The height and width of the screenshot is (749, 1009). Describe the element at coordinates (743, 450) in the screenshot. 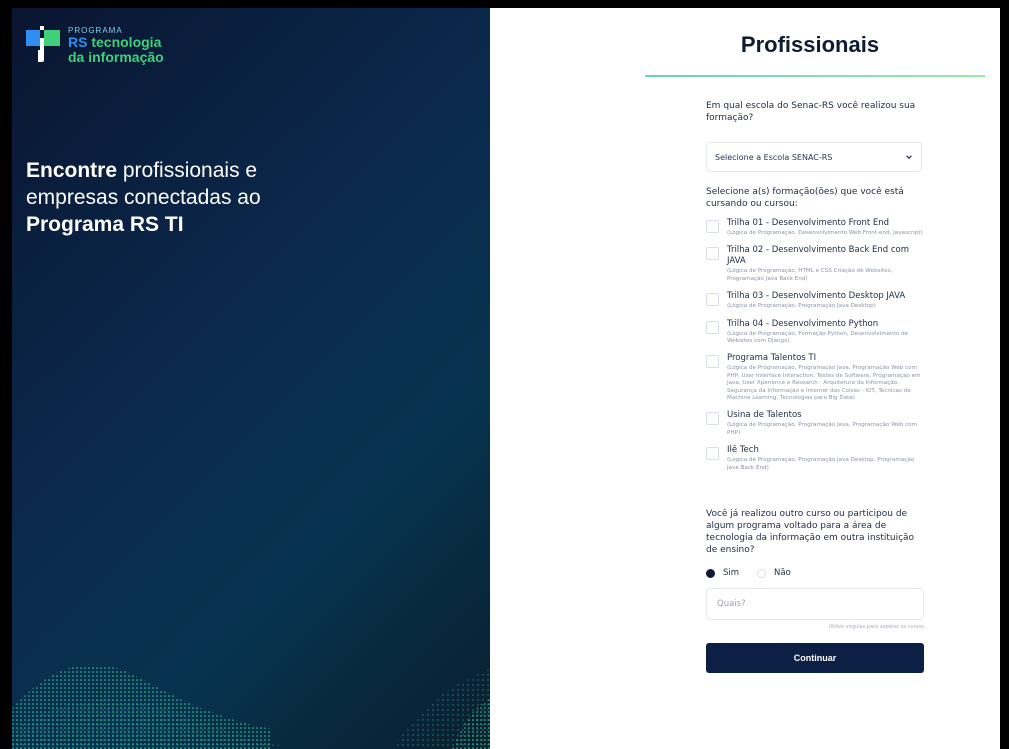

I see `course-title: Ilê Tech` at that location.